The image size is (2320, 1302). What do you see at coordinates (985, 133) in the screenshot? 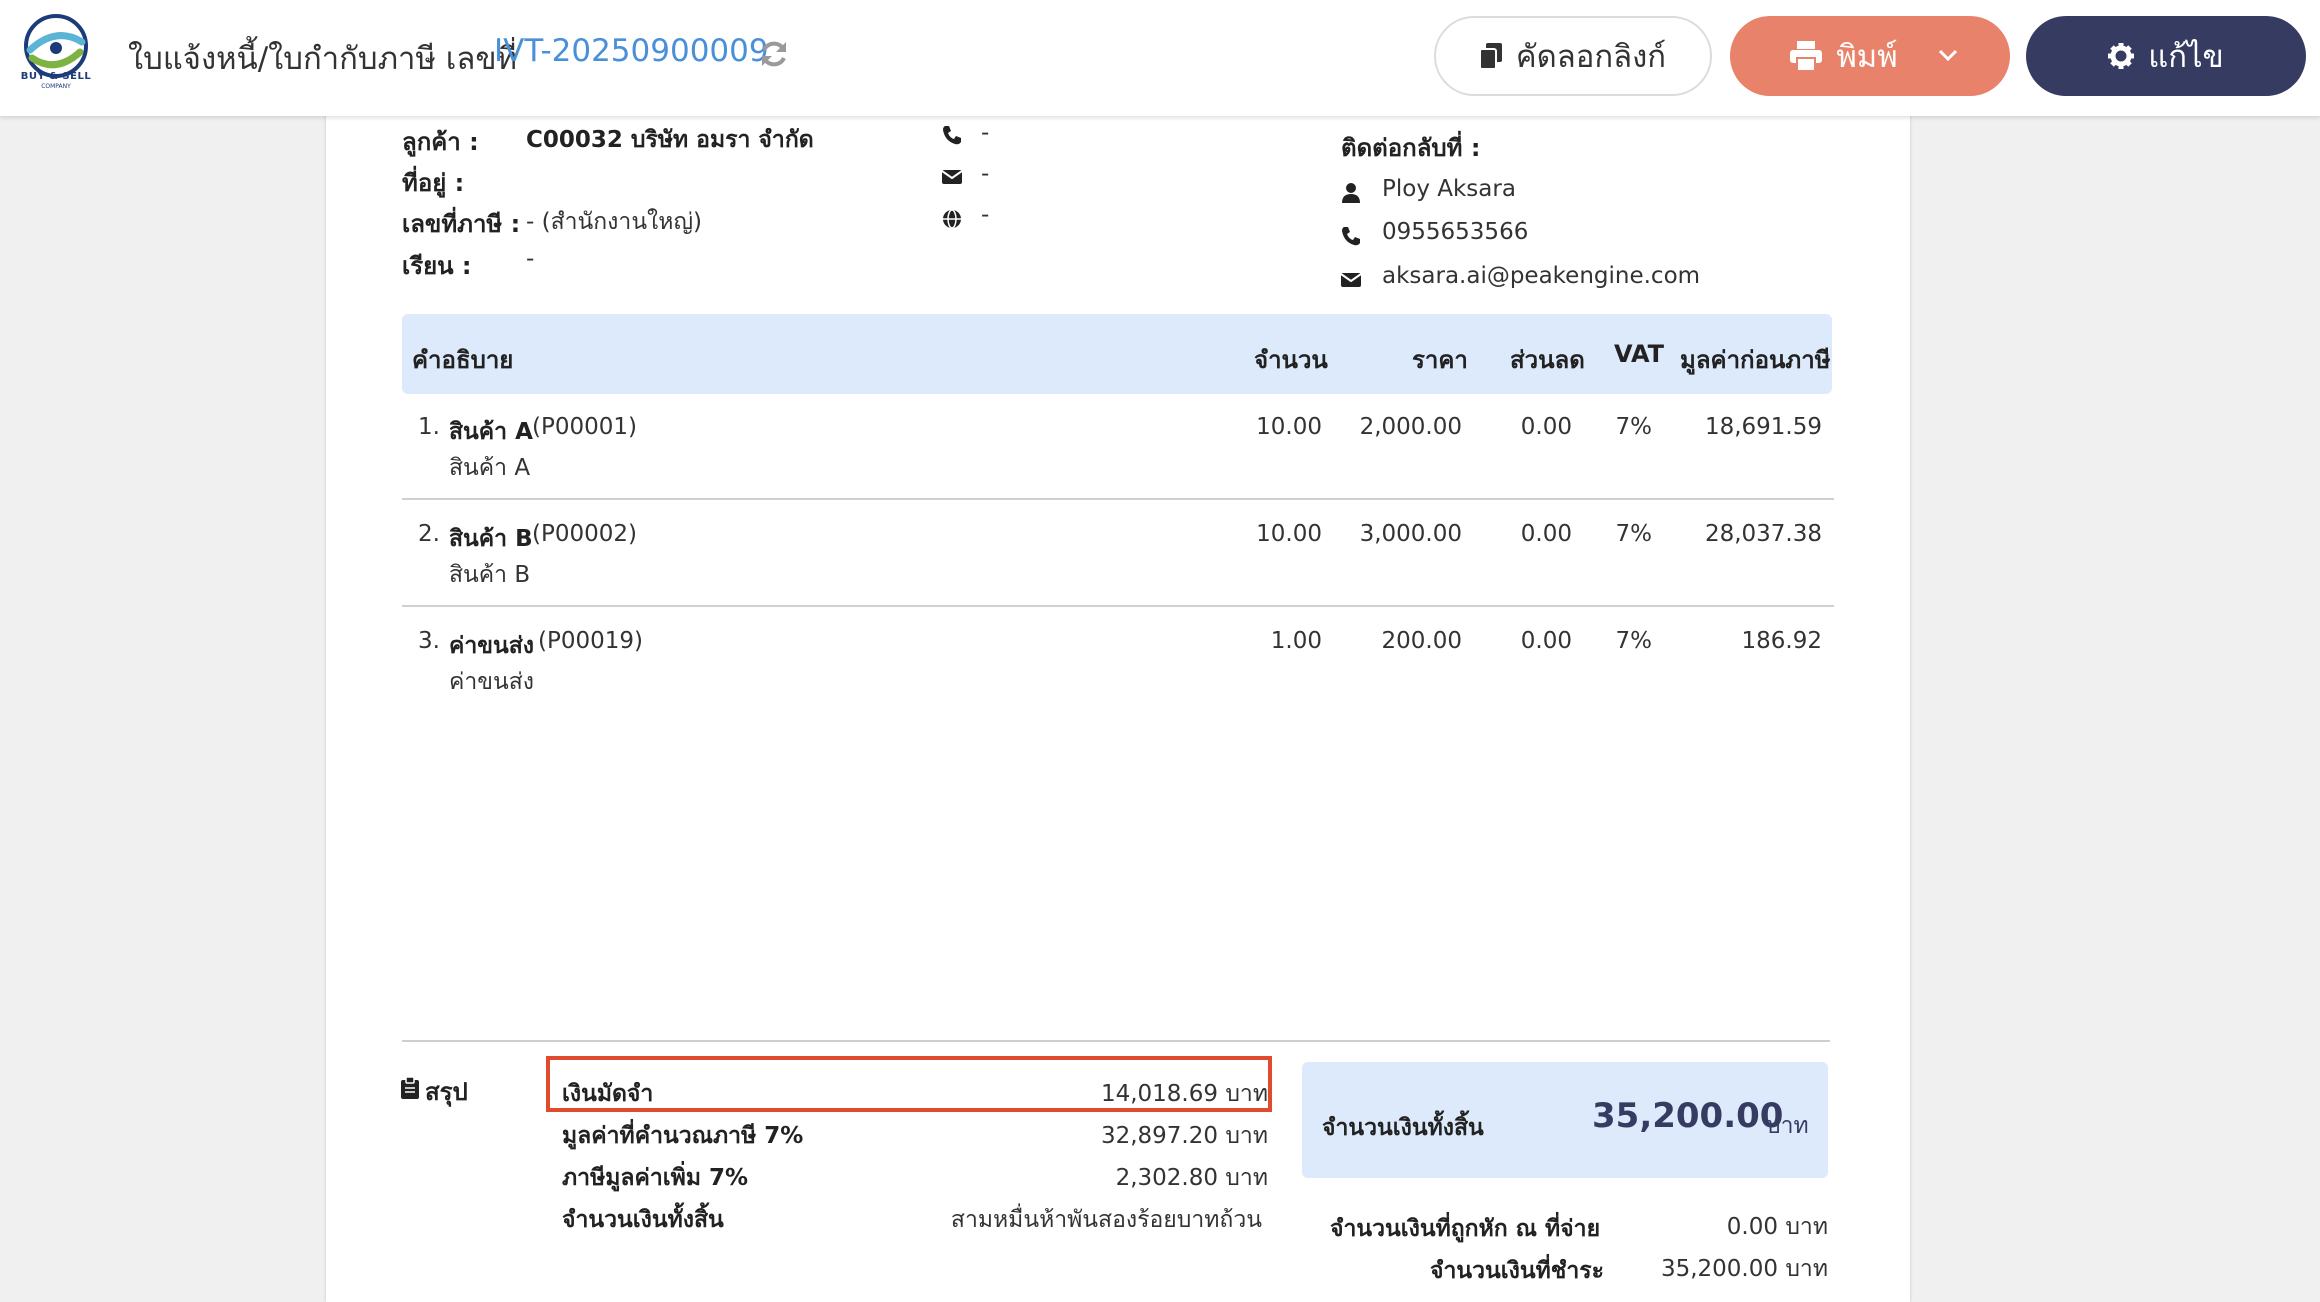
I see `customer-phone-value: -` at bounding box center [985, 133].